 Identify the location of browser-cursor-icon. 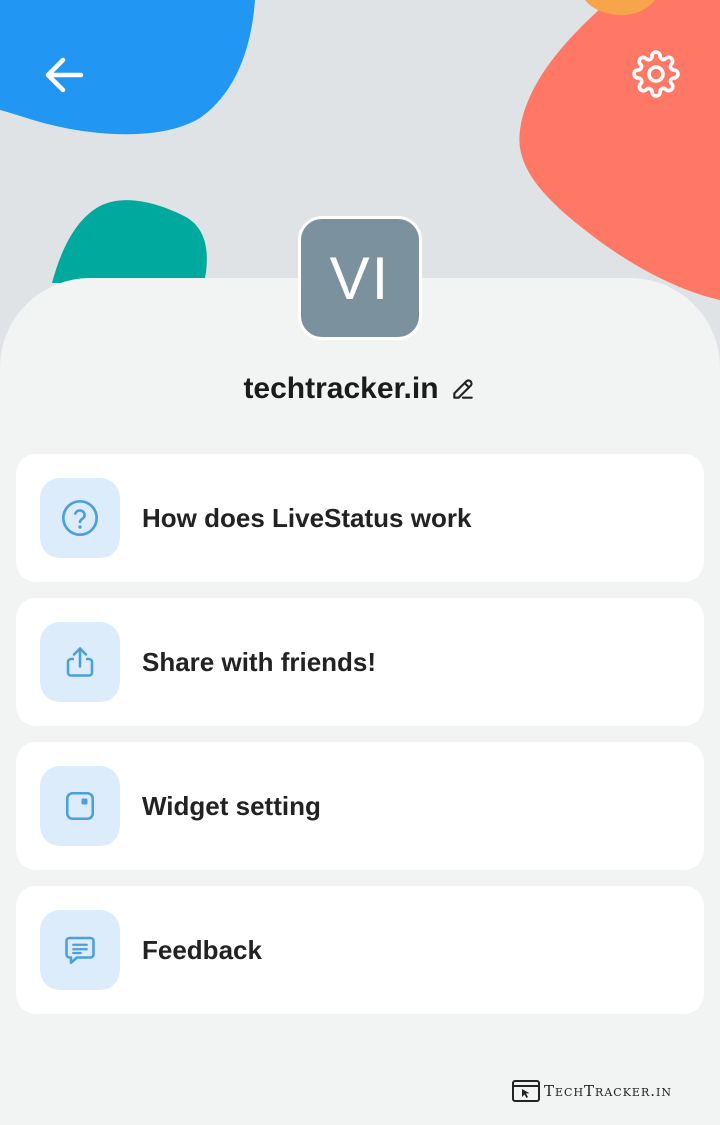
(526, 1091).